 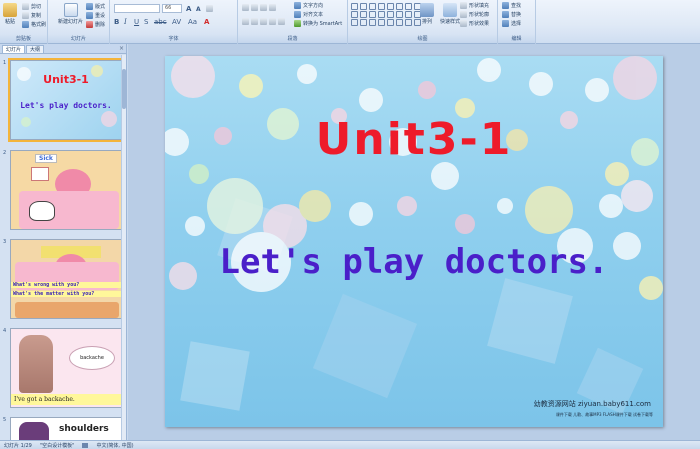 I want to click on justify-icon, so click(x=272, y=21).